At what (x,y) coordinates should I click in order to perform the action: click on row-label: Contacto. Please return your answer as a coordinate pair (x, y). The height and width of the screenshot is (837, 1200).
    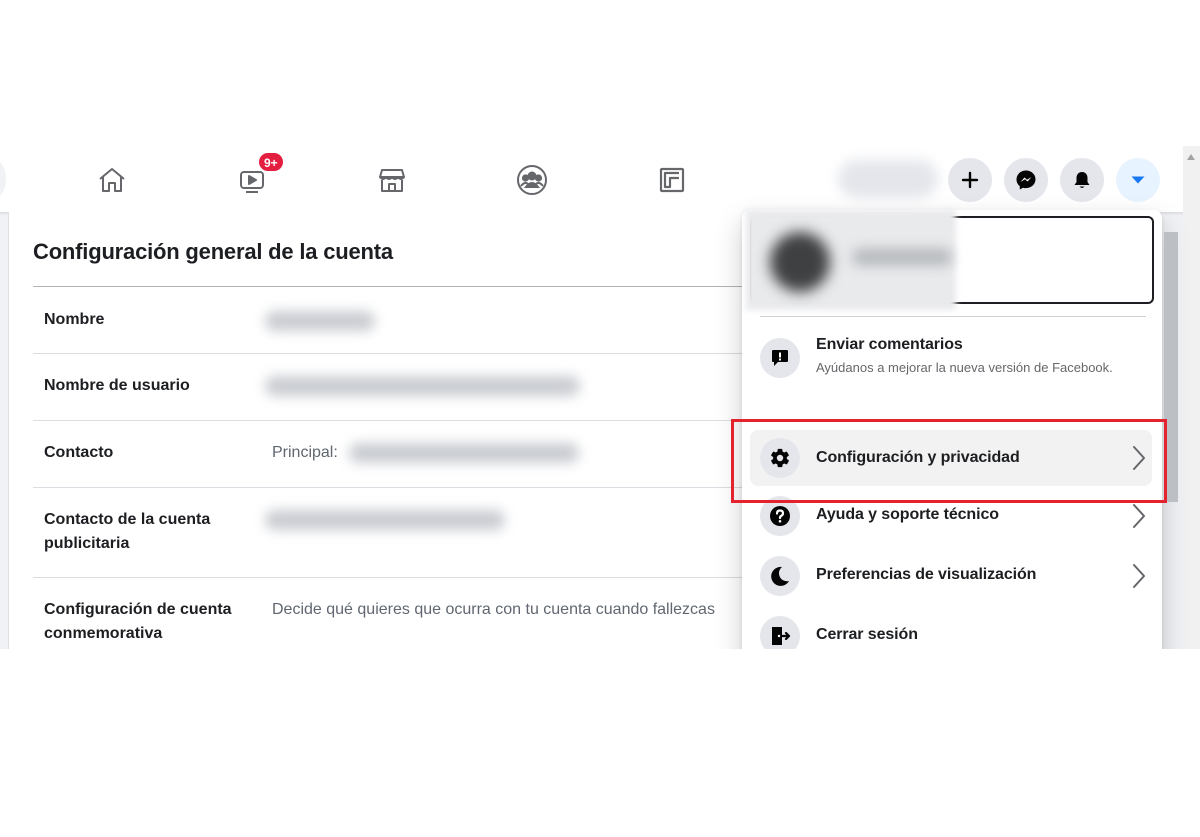
    Looking at the image, I should click on (79, 452).